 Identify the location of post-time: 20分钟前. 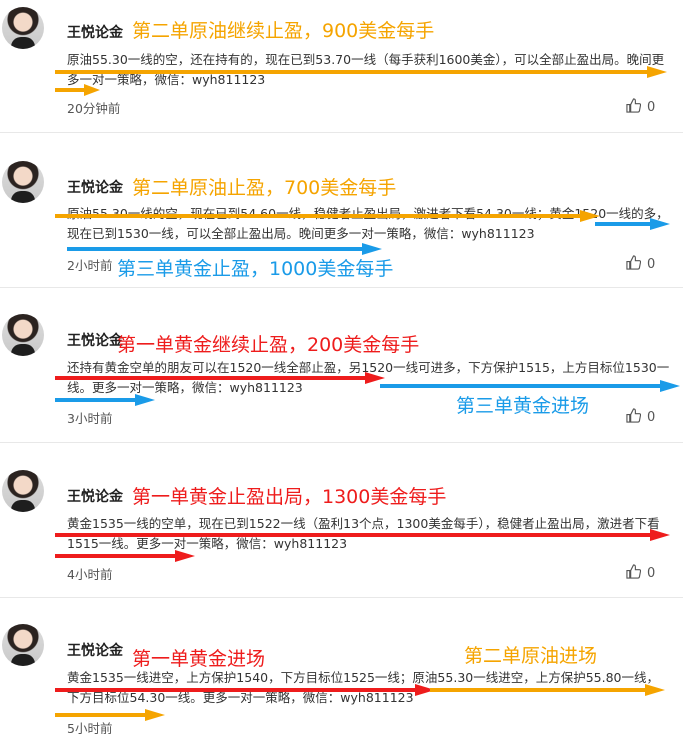
(94, 108).